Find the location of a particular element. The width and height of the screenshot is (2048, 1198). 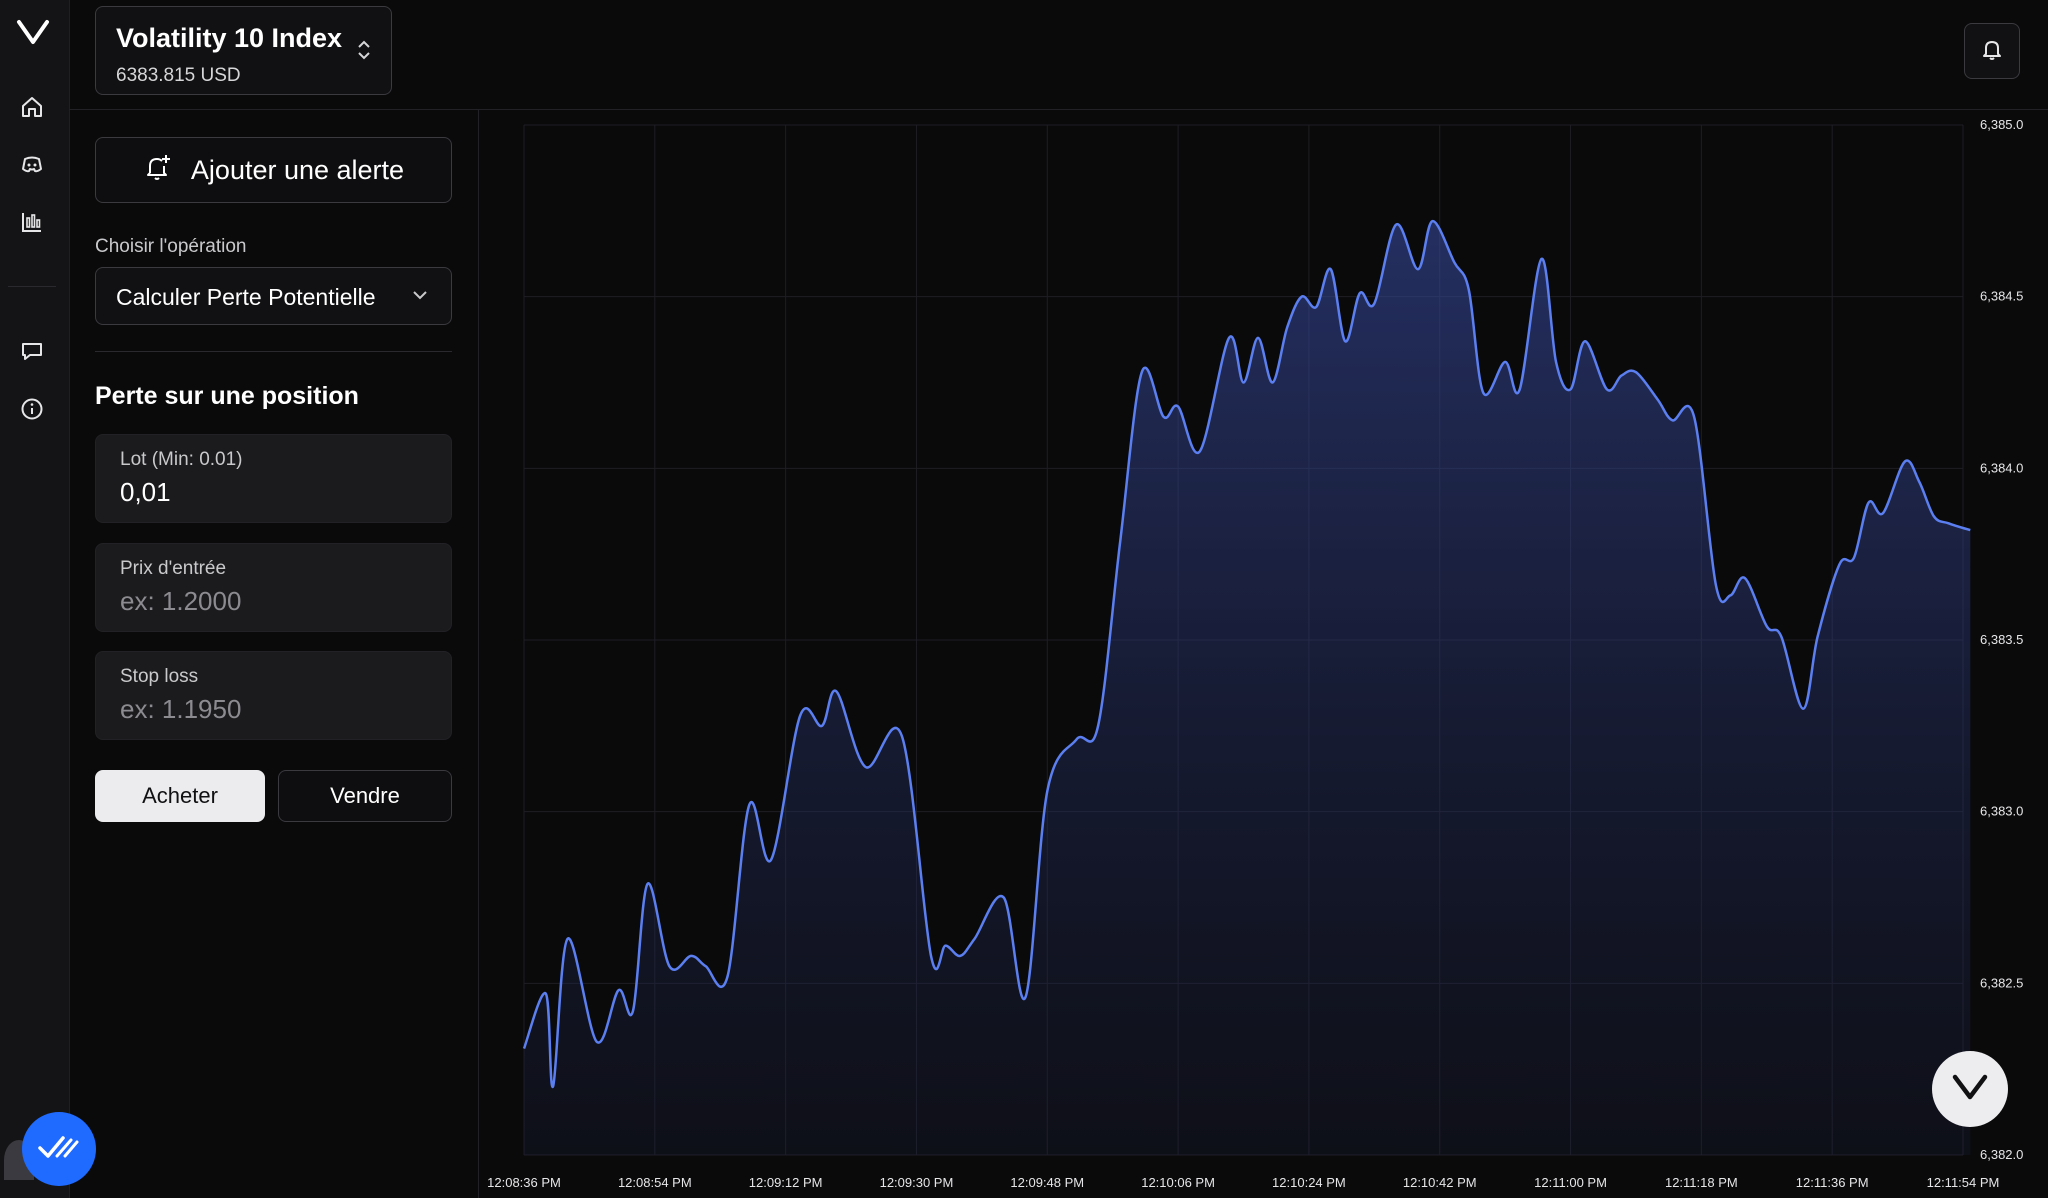

x-tick-label: 12:09:48 PM is located at coordinates (1047, 1182).